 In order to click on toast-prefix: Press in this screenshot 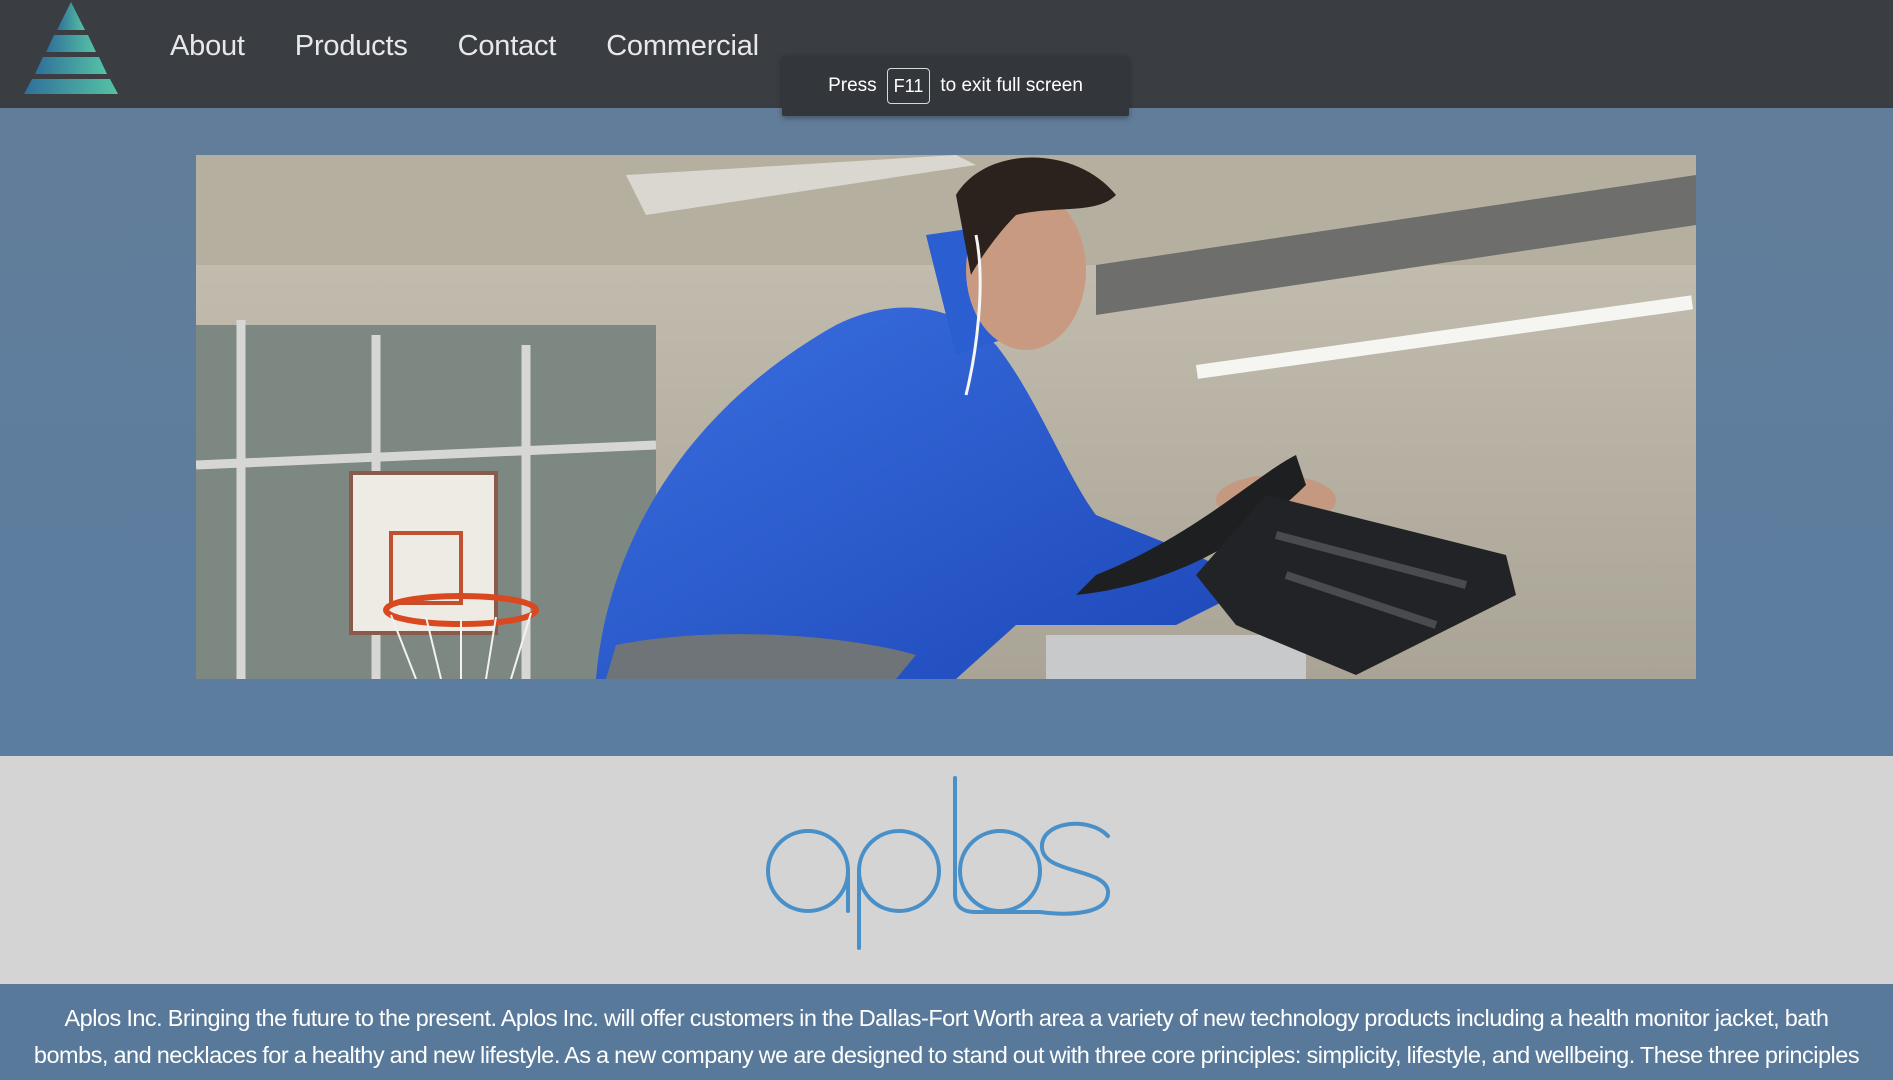, I will do `click(852, 85)`.